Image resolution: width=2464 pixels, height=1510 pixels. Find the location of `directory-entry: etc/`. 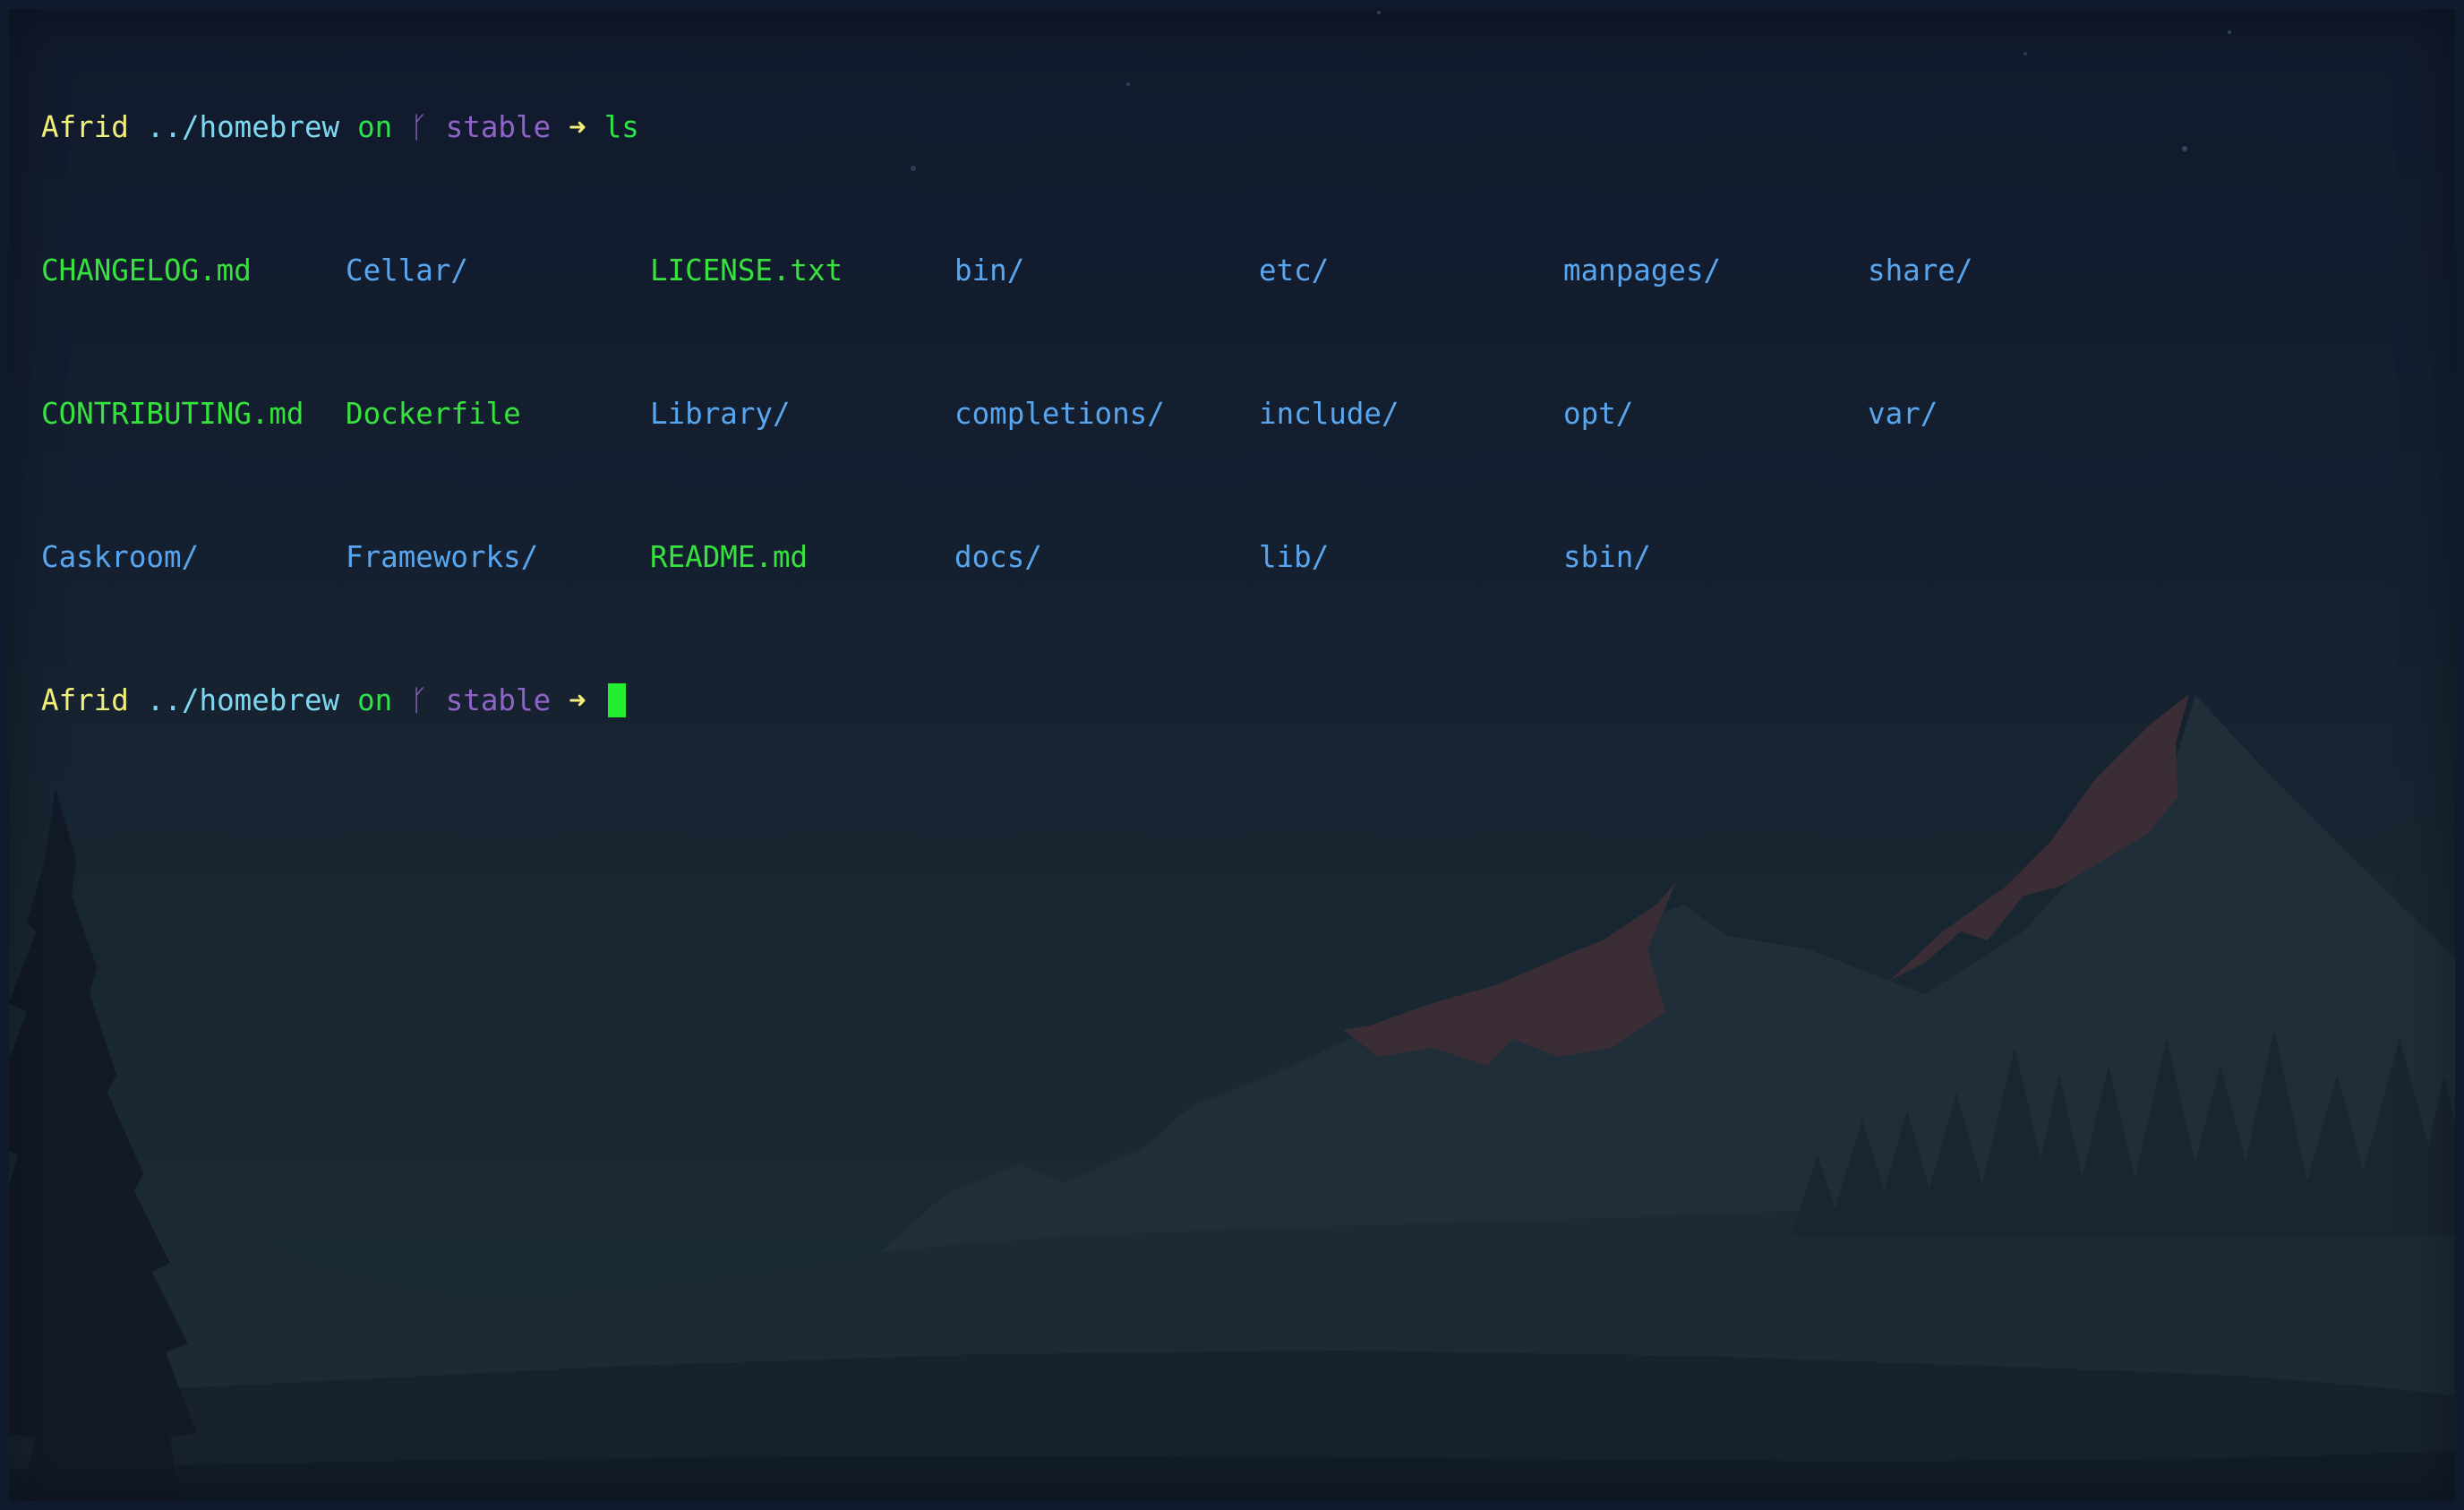

directory-entry: etc/ is located at coordinates (1294, 270).